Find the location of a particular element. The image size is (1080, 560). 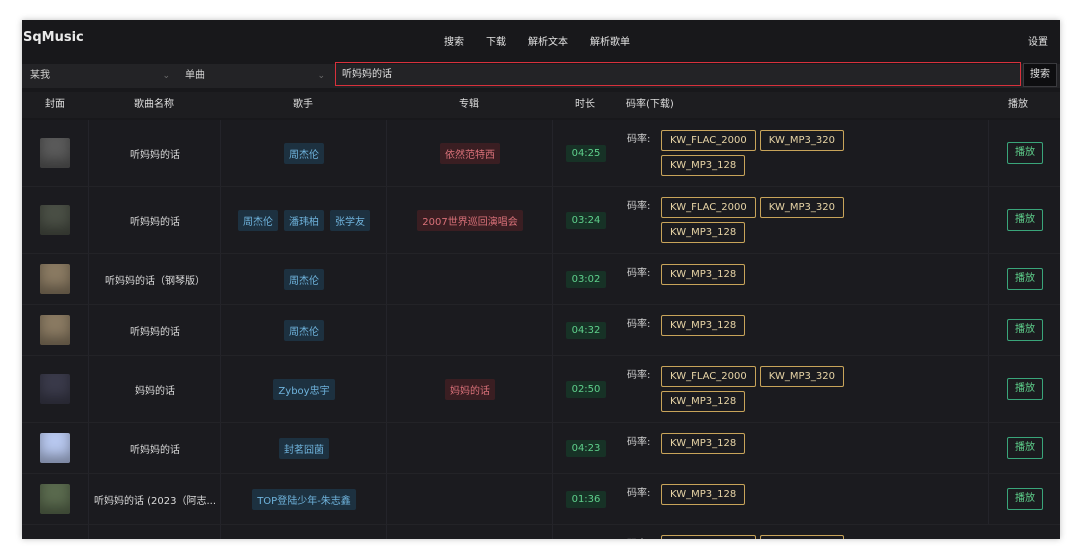

singer-tag: TOP登陆少年-朱志鑫 is located at coordinates (304, 499).